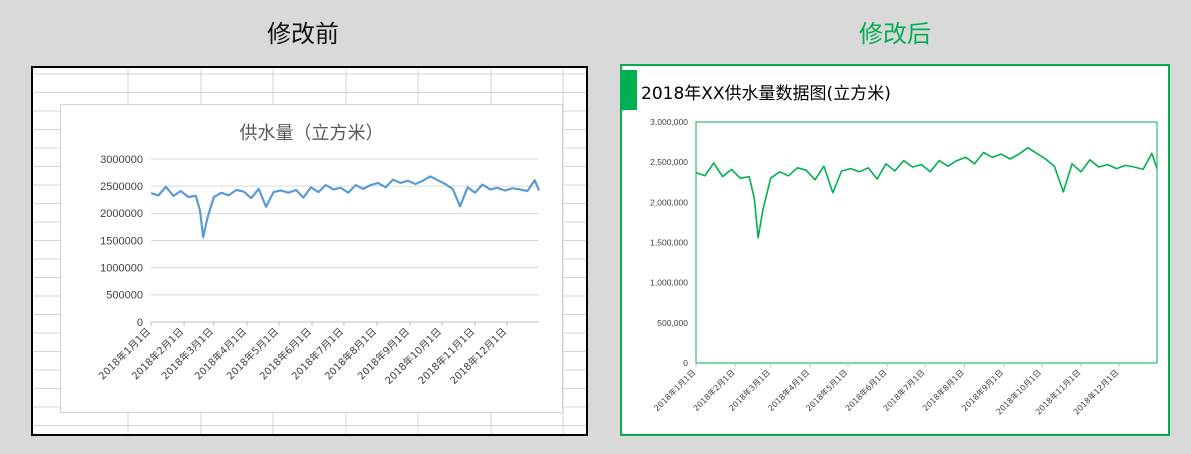 This screenshot has height=454, width=1191. Describe the element at coordinates (669, 122) in the screenshot. I see `y-tick-label: 3,000,000` at that location.